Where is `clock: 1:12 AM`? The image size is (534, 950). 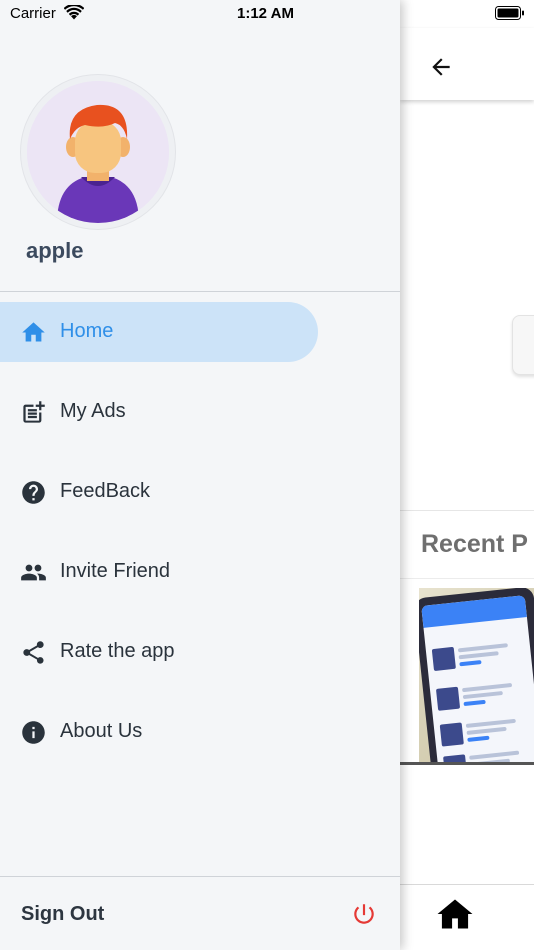
clock: 1:12 AM is located at coordinates (265, 13).